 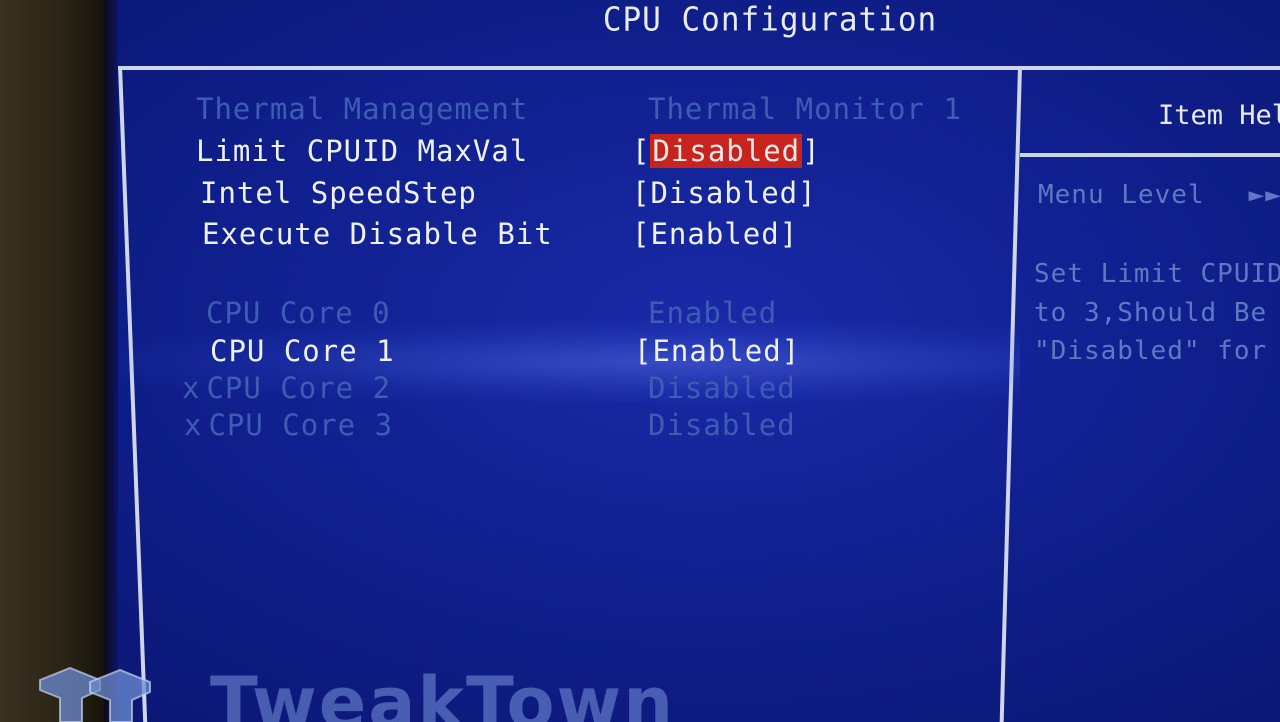 I want to click on tweaktown-logo-icon, so click(x=95, y=694).